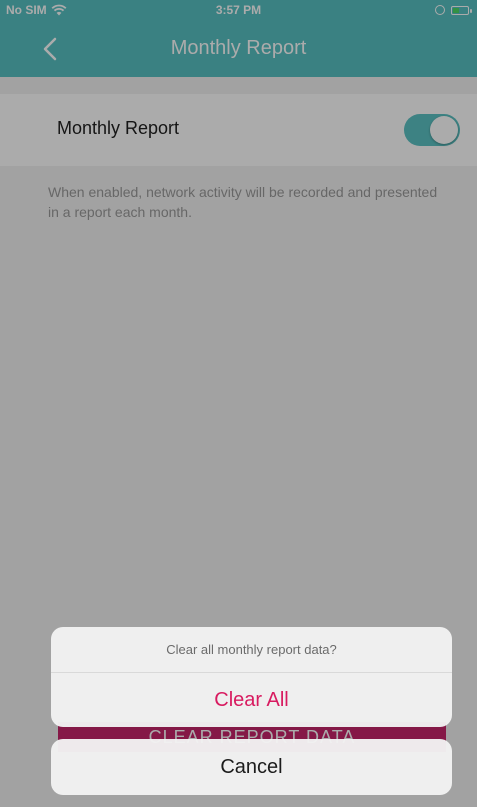 This screenshot has width=477, height=807. I want to click on action-sheet: Clear all monthly report data? Clear All, so click(251, 677).